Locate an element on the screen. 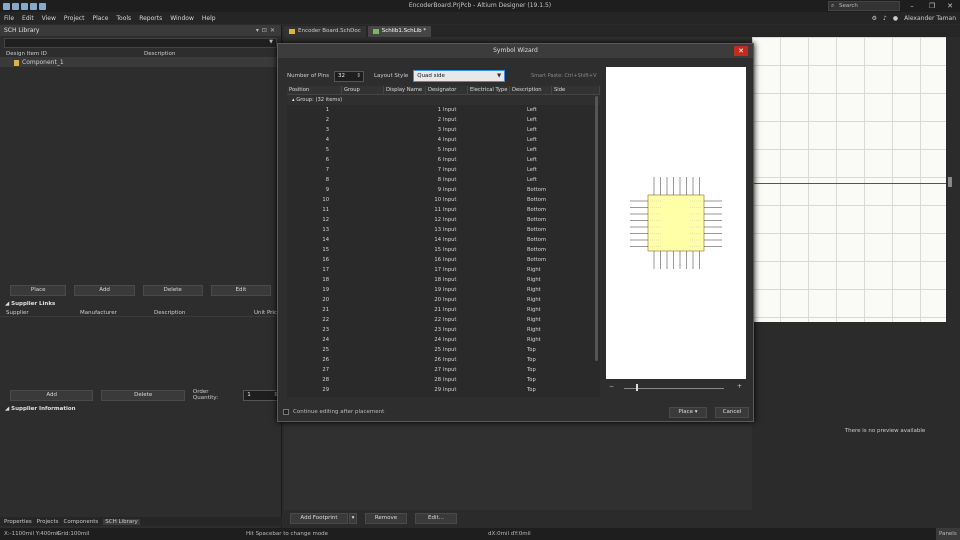 This screenshot has width=960, height=540. menu-edit: Edit is located at coordinates (28, 18).